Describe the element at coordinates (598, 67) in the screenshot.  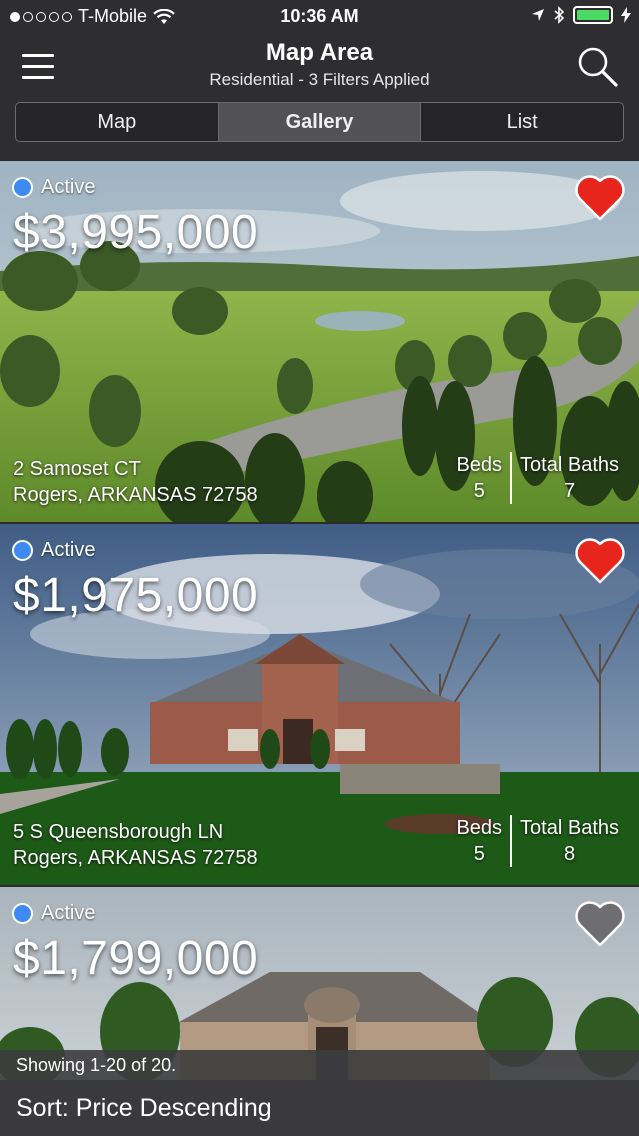
I see `search-icon` at that location.